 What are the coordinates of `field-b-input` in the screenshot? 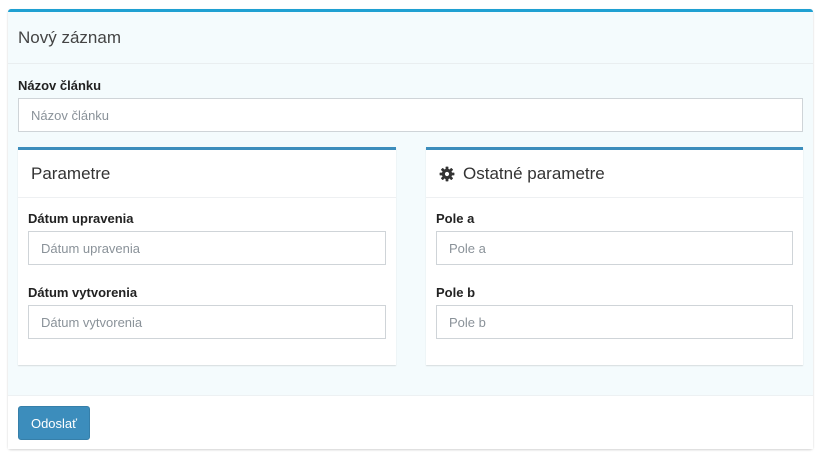 It's located at (614, 322).